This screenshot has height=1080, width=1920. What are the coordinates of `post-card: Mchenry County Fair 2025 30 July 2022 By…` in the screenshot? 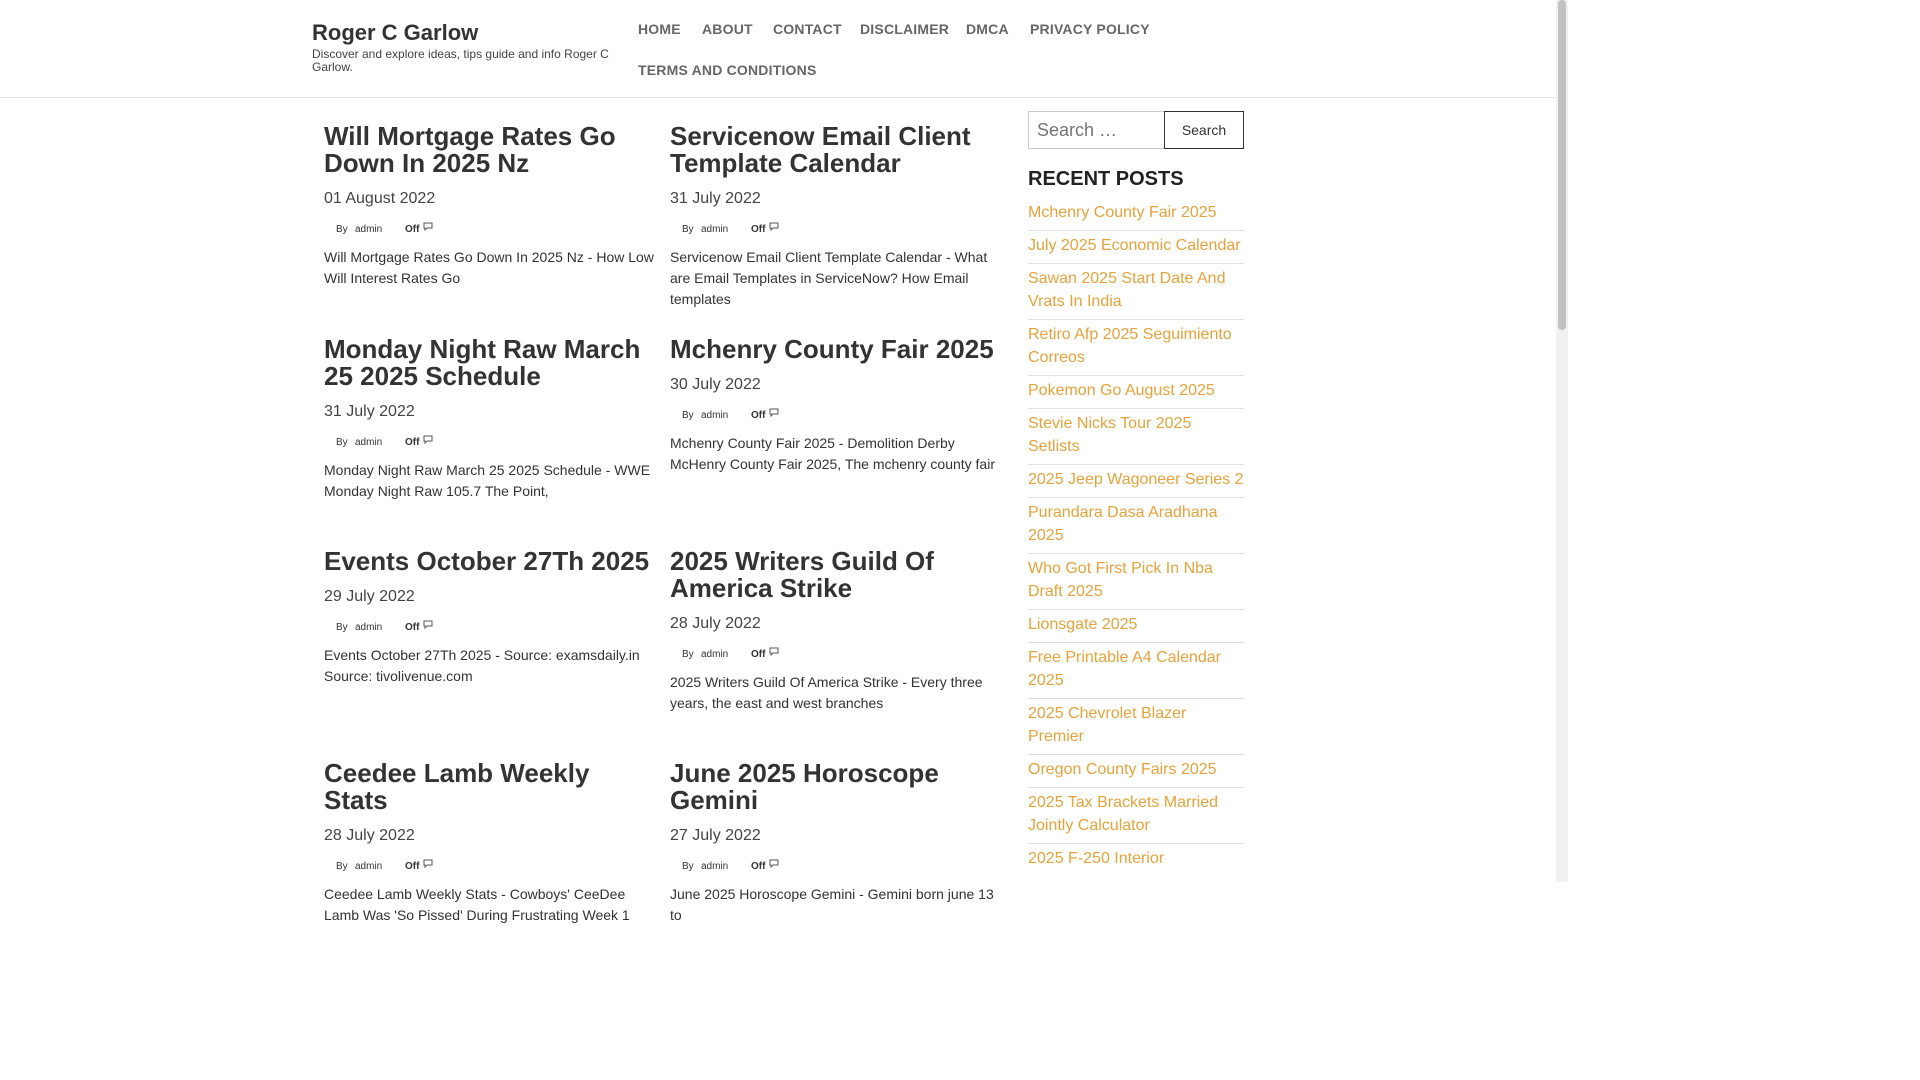 It's located at (835, 405).